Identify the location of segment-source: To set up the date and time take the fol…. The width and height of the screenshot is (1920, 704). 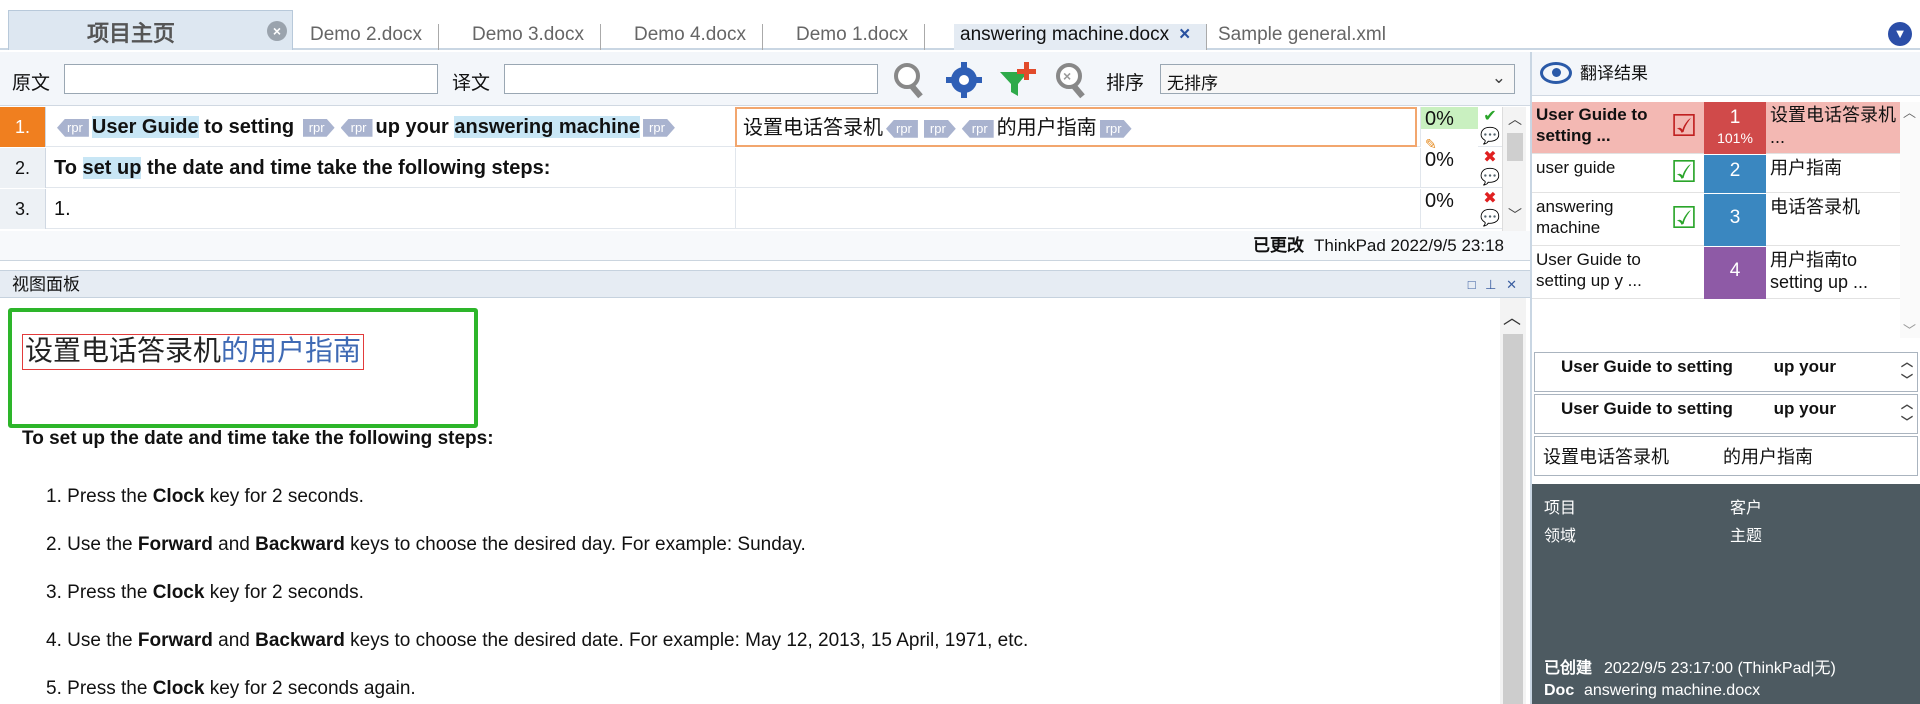
(390, 168).